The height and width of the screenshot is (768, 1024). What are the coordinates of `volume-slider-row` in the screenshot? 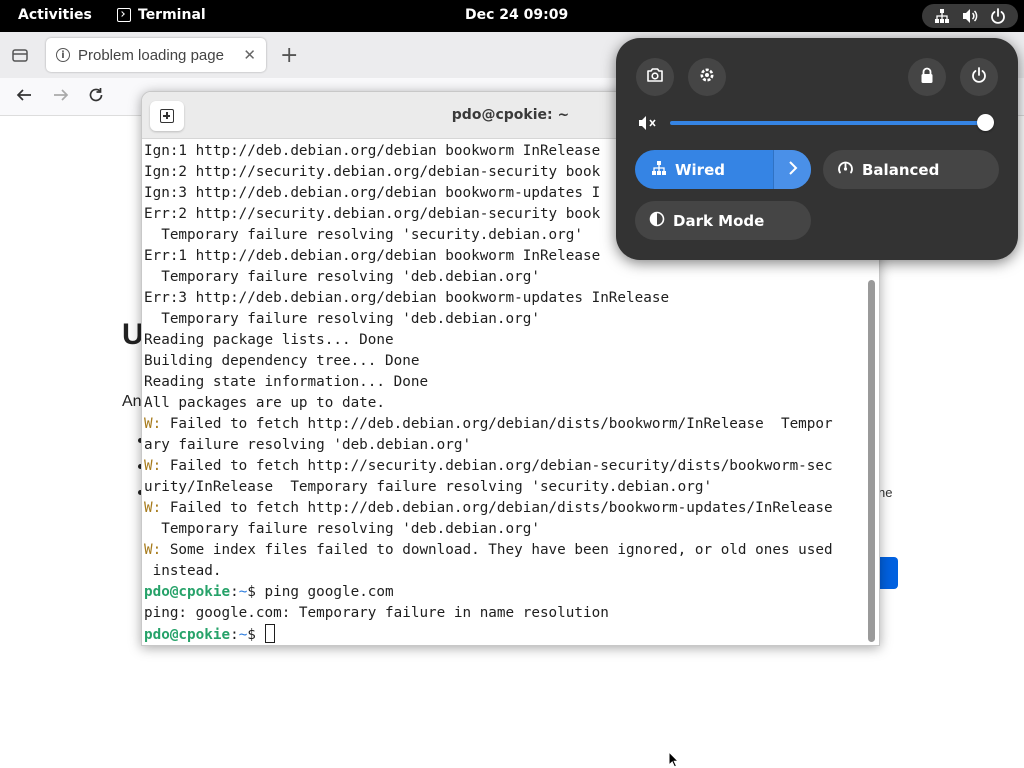 It's located at (818, 123).